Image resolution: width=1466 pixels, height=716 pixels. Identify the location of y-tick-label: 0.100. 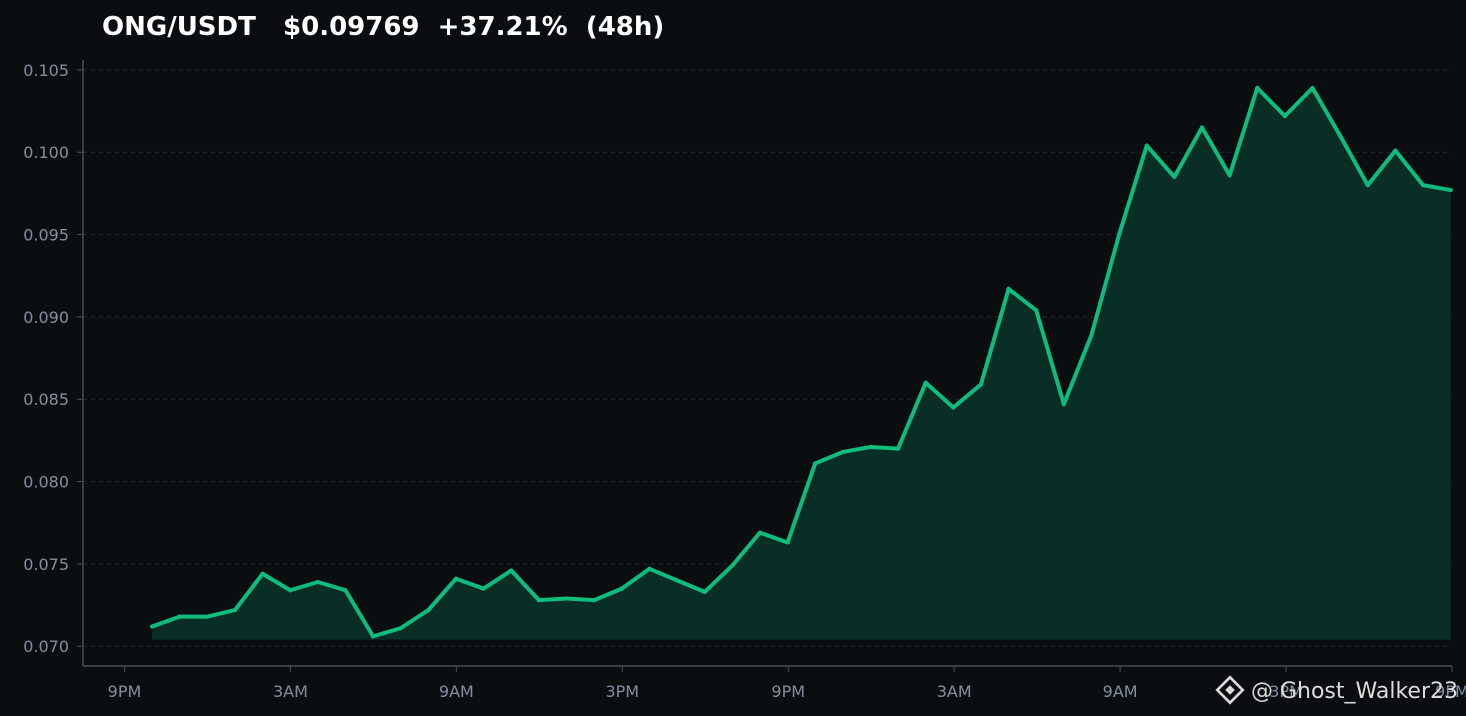
(46, 152).